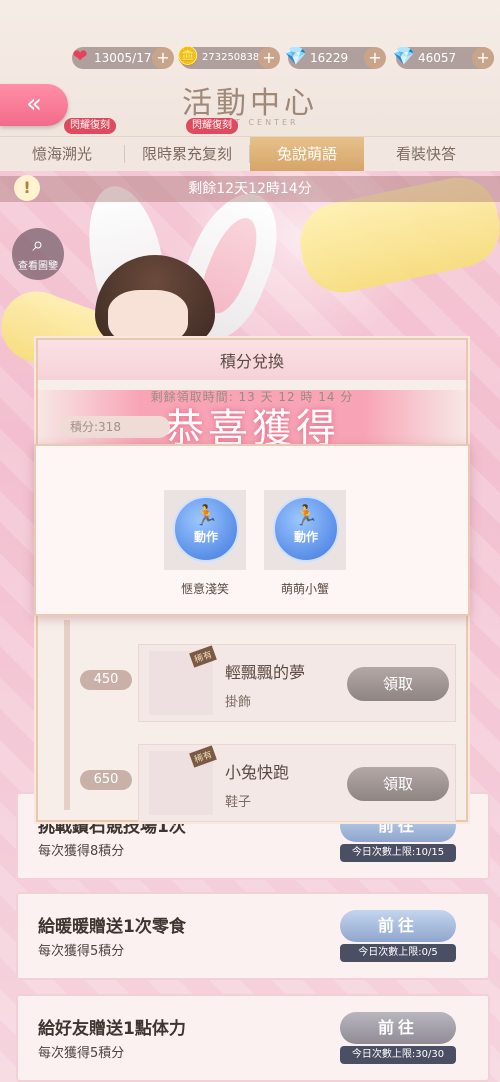 The image size is (500, 1082). Describe the element at coordinates (304, 589) in the screenshot. I see `reward-name: 萌萌小蟹` at that location.